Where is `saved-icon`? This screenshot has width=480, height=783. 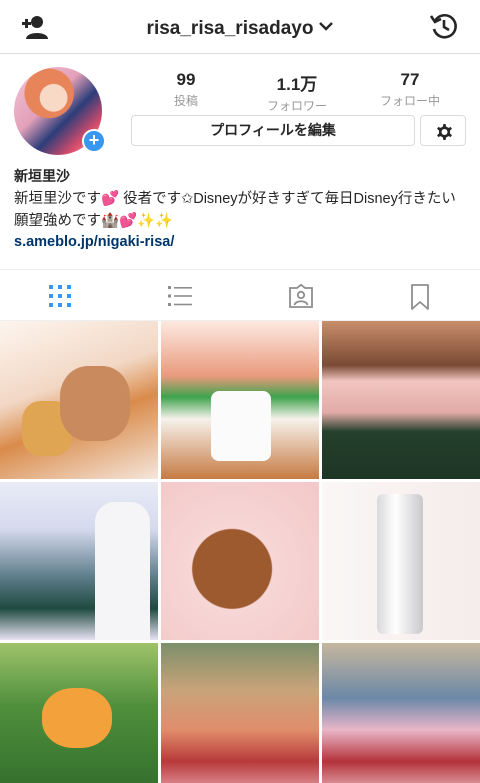 saved-icon is located at coordinates (420, 297).